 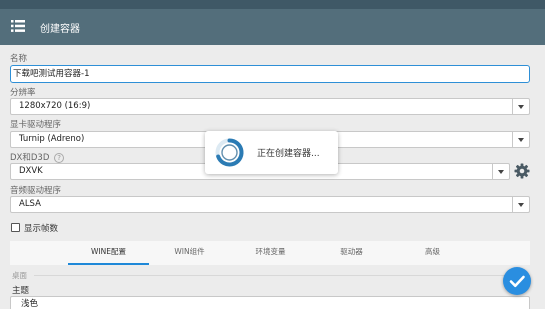 What do you see at coordinates (108, 253) in the screenshot?
I see `tab-wine-config: WINE配置` at bounding box center [108, 253].